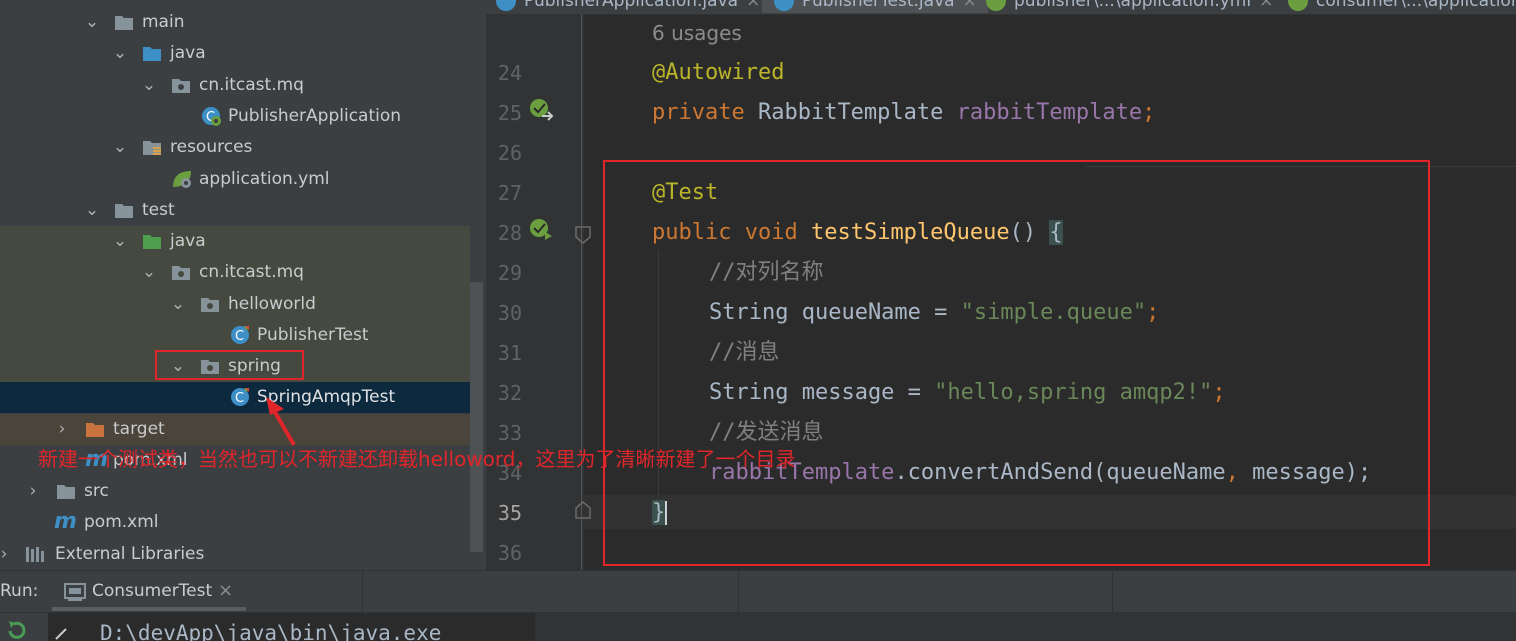 The height and width of the screenshot is (641, 1516). I want to click on tree-item-external-libraries: › External Libraries, so click(235, 554).